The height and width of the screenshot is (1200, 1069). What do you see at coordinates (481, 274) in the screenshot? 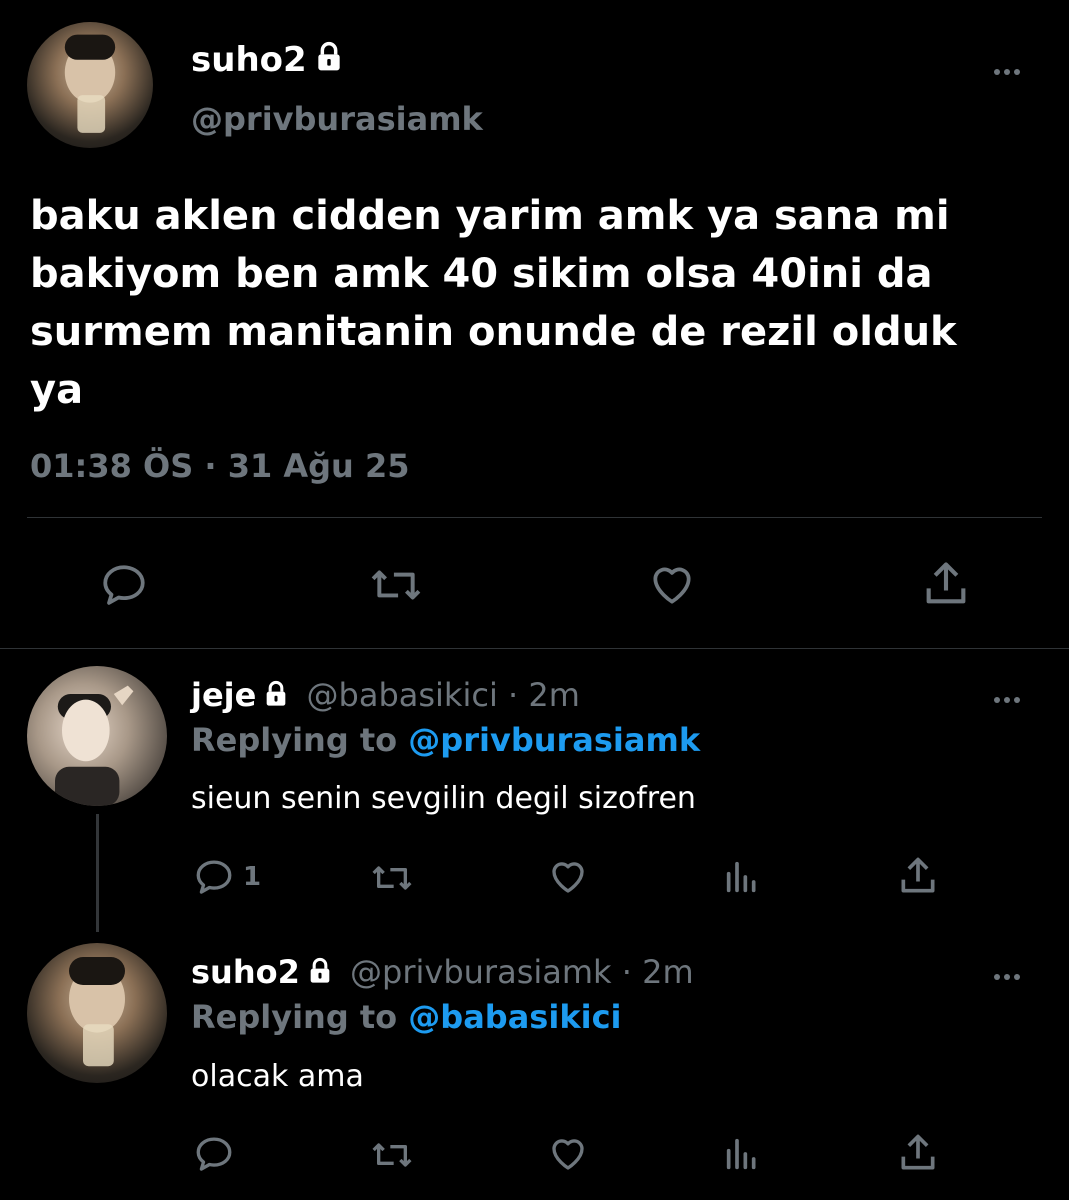
I see `tweet-text-line: bakiyom ben amk 40 sikim olsa 40ini da` at bounding box center [481, 274].